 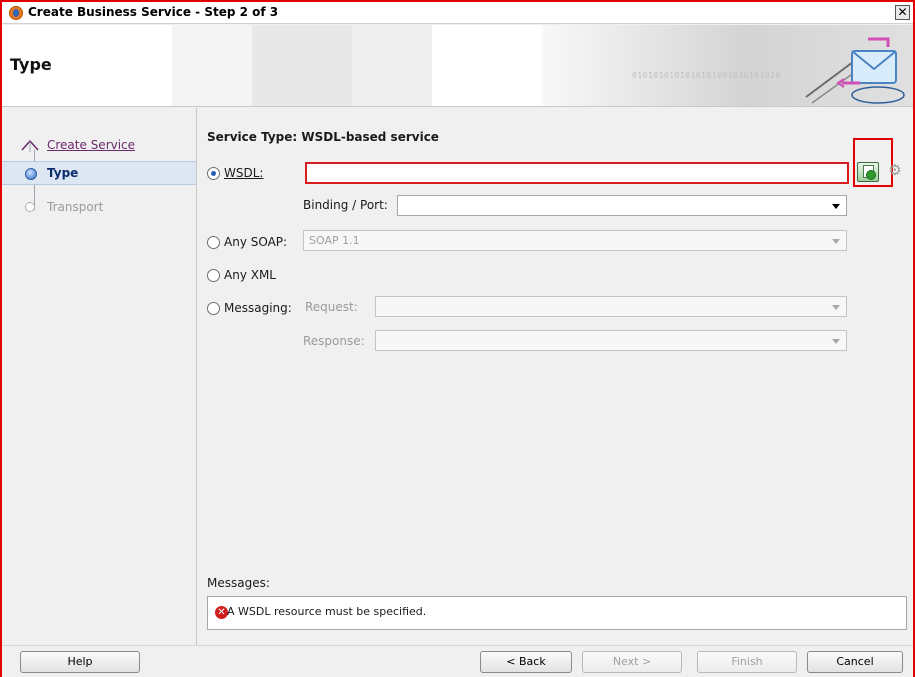 What do you see at coordinates (323, 137) in the screenshot?
I see `section-title: Service Type: WSDL-based service` at bounding box center [323, 137].